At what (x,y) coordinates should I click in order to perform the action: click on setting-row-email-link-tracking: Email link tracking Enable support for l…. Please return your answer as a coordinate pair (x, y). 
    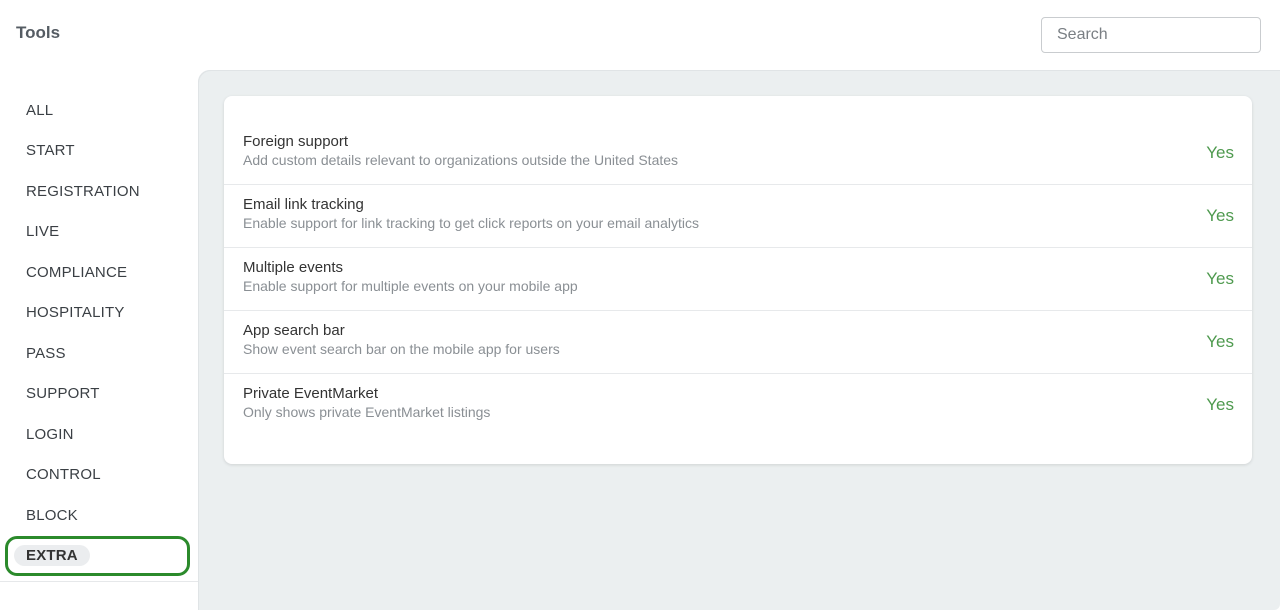
    Looking at the image, I should click on (738, 216).